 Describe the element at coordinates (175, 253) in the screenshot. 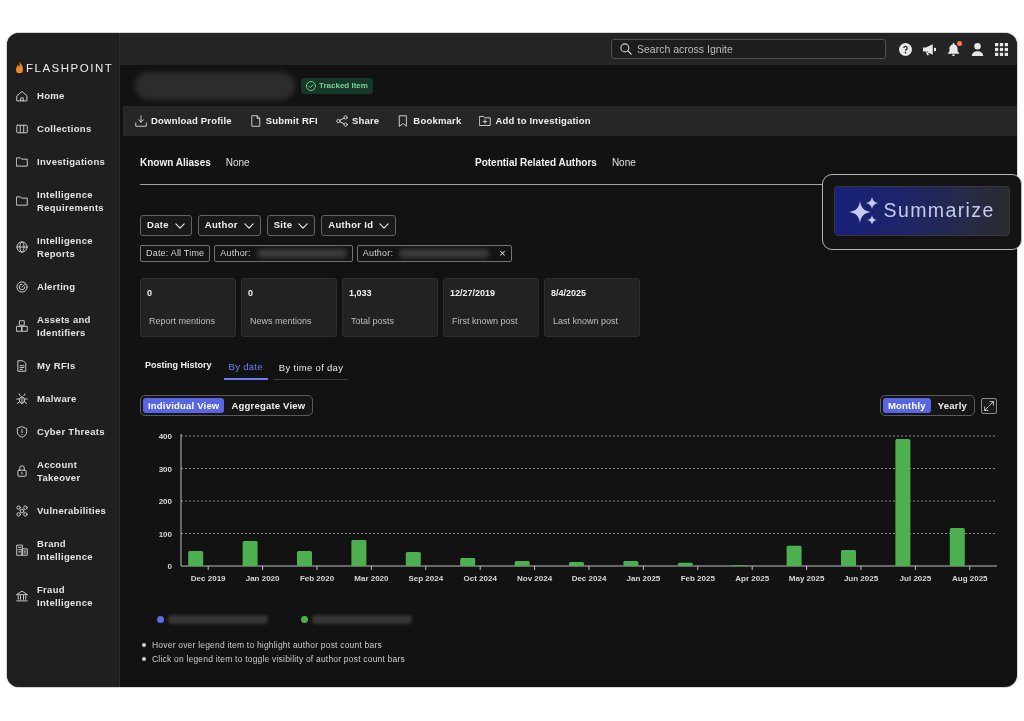

I see `filter-chip: Date: All Time` at that location.